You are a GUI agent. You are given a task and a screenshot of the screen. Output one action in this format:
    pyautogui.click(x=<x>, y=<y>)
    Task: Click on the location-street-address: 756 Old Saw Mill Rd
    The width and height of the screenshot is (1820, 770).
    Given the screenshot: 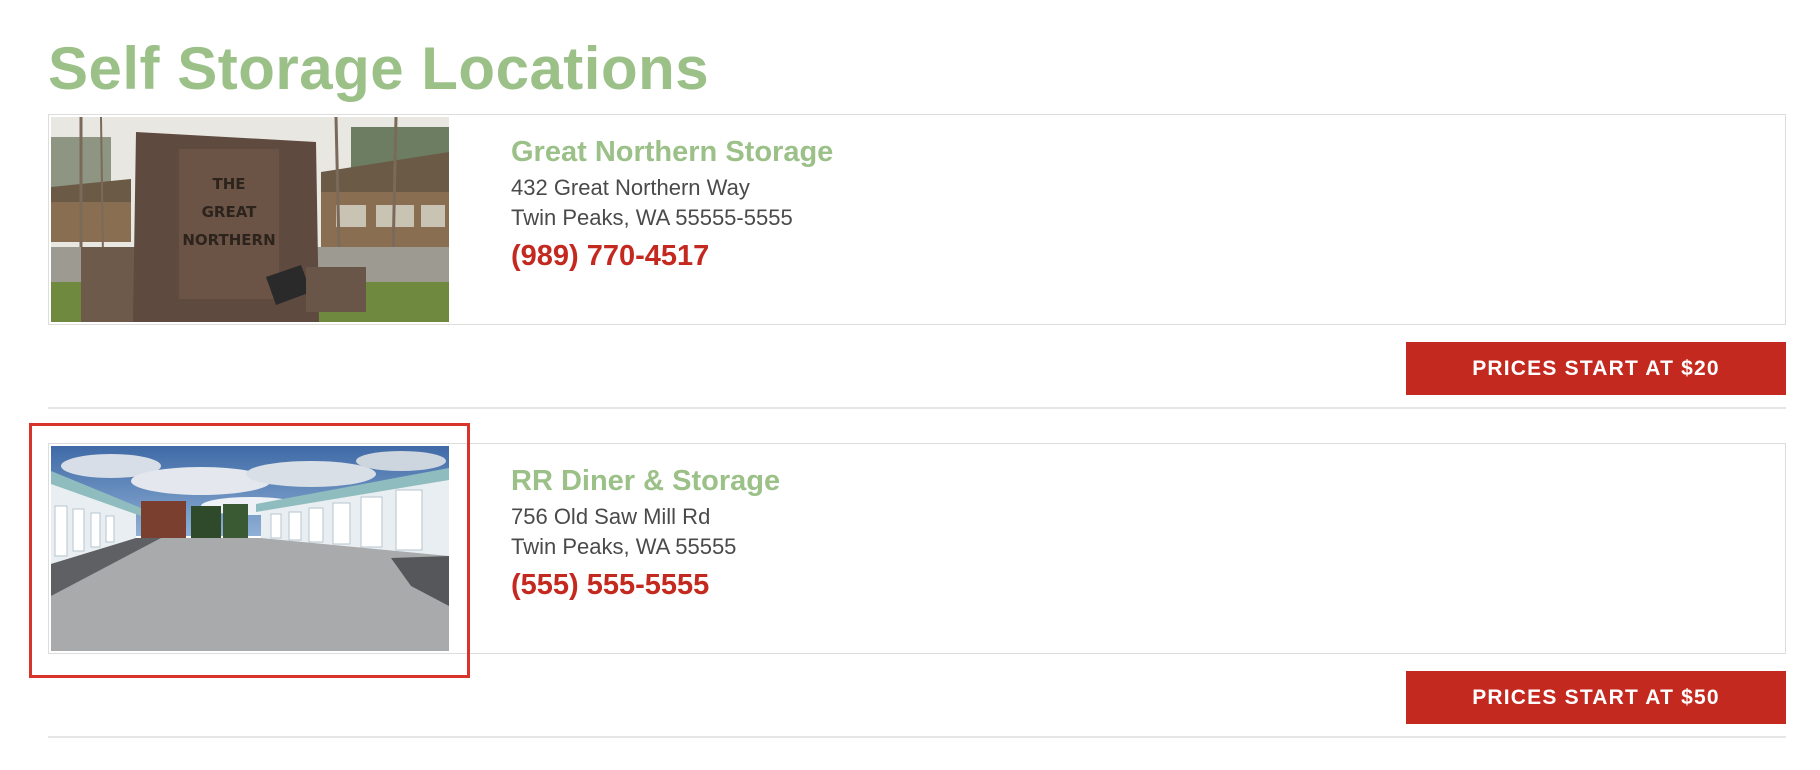 What is the action you would take?
    pyautogui.click(x=611, y=516)
    